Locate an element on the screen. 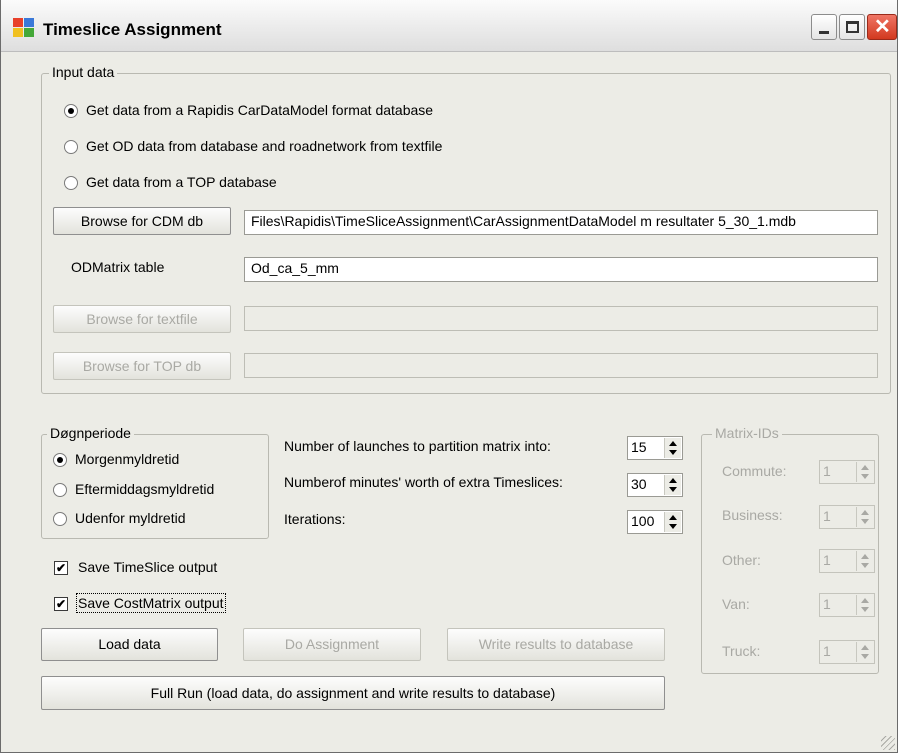 The image size is (898, 753). commute-stepper: 1 is located at coordinates (847, 472).